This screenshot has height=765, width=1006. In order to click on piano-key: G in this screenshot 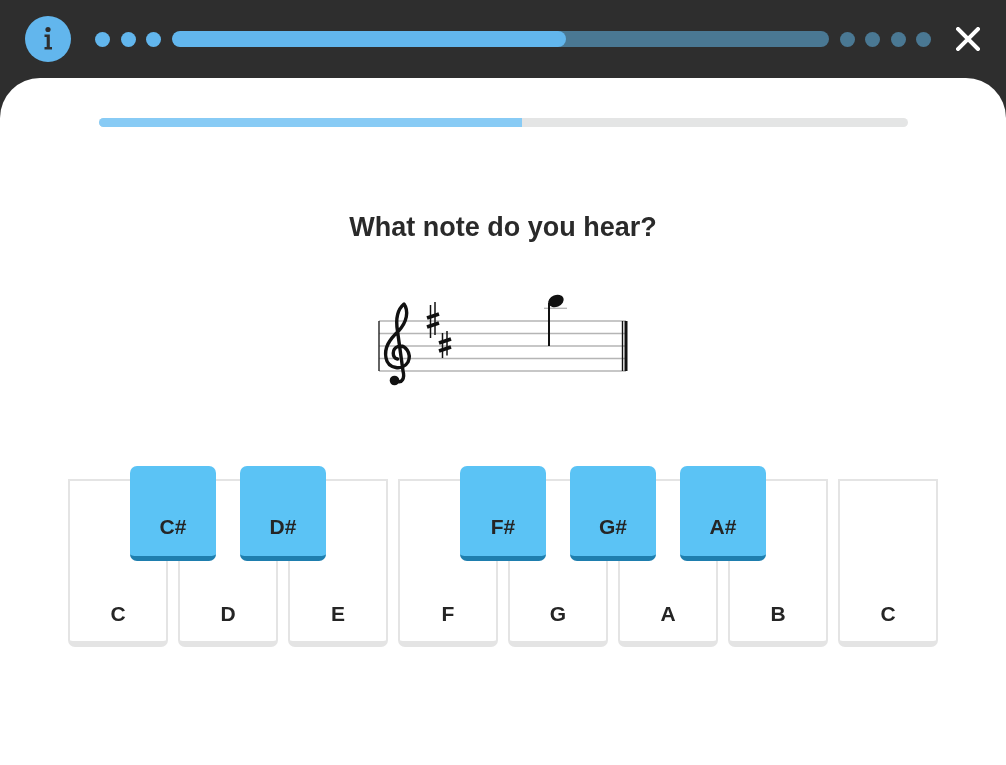, I will do `click(558, 604)`.